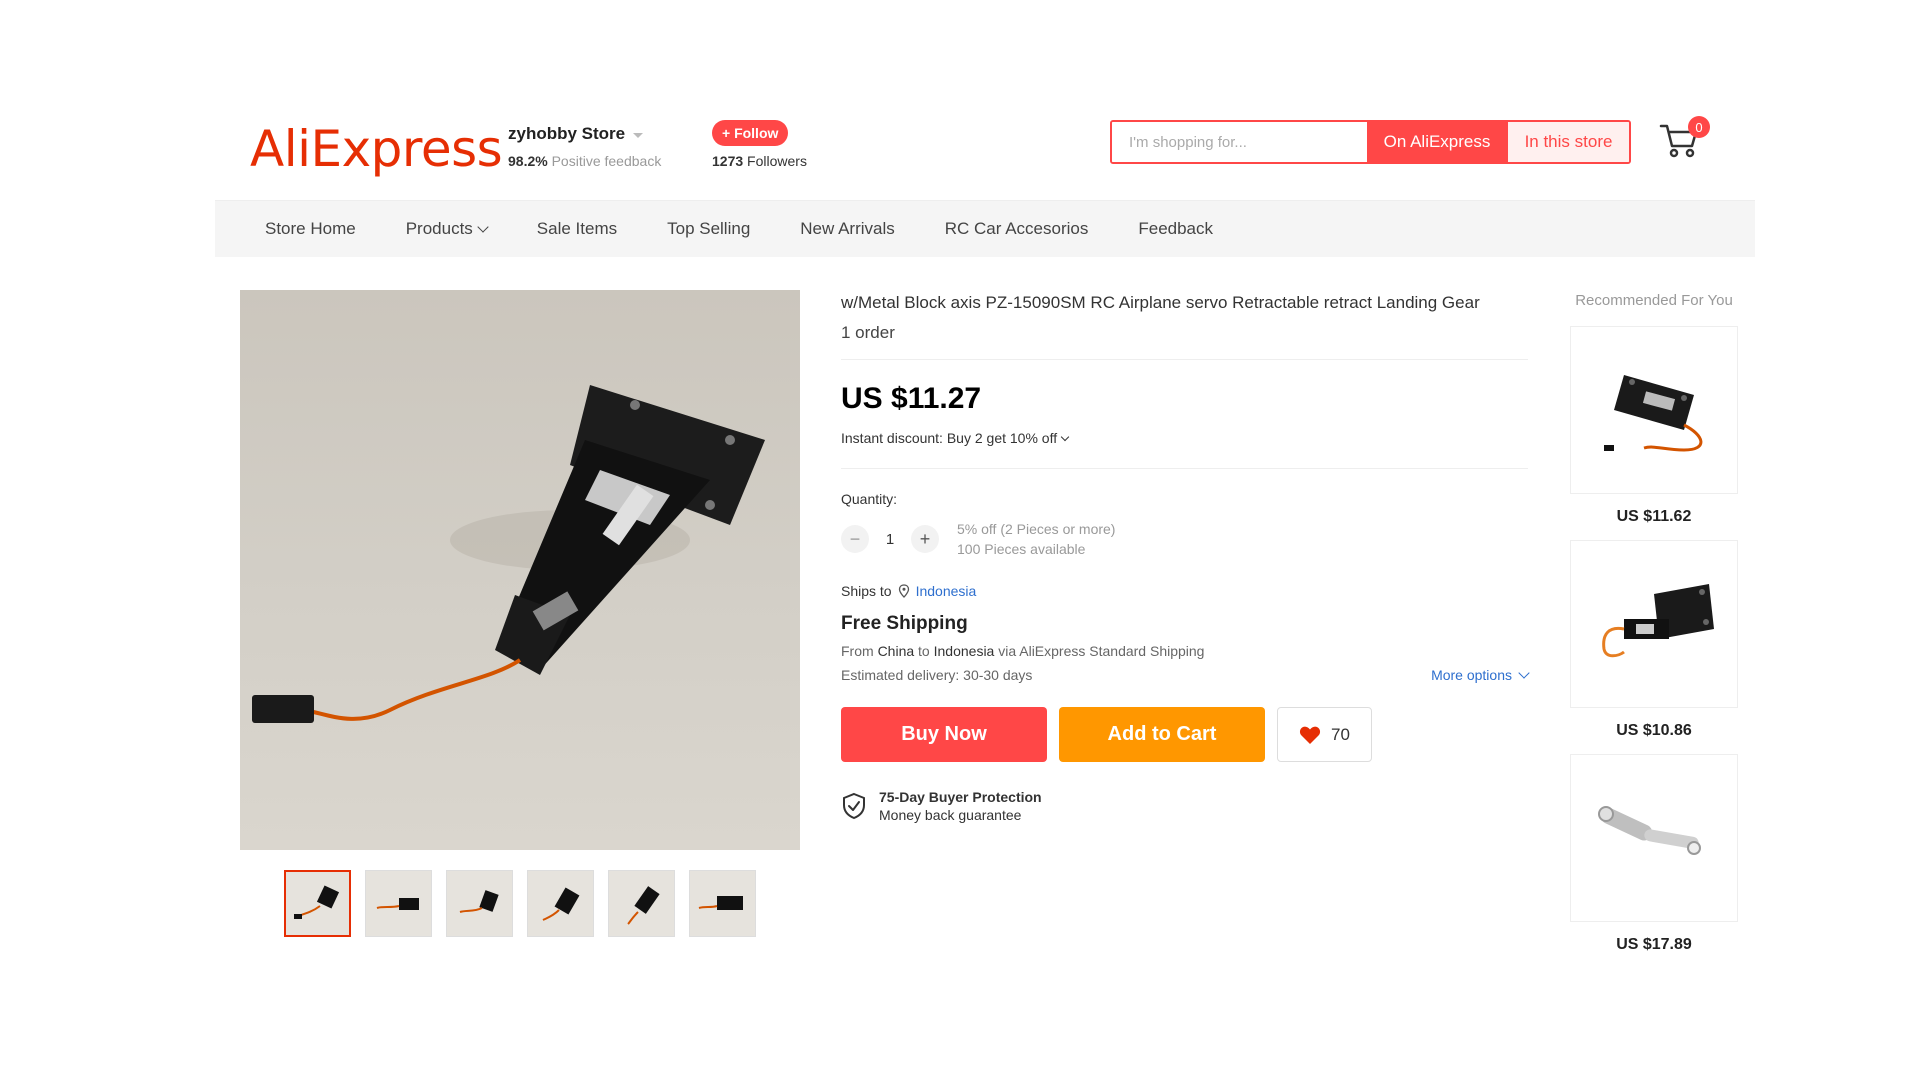  I want to click on add-to-cart-button: Add to Cart, so click(1162, 734).